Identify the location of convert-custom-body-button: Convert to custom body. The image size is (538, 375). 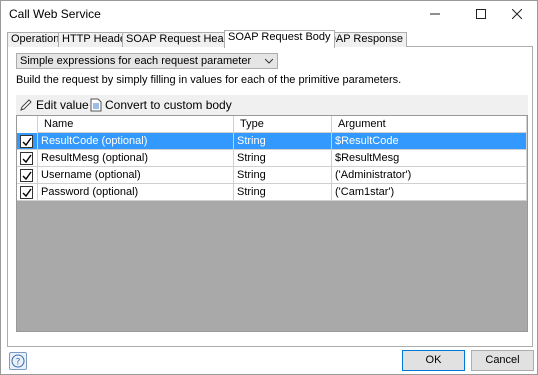
(161, 105).